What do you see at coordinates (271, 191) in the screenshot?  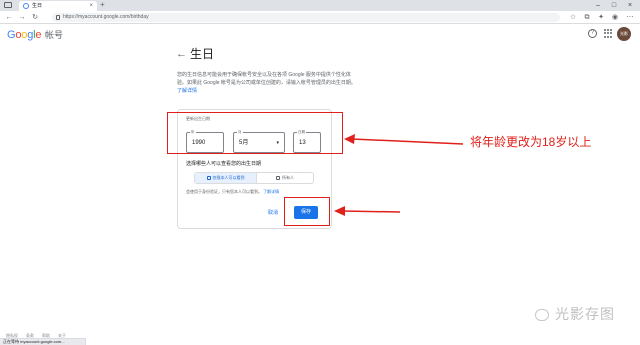 I see `note-learn-more-link: 了解详情` at bounding box center [271, 191].